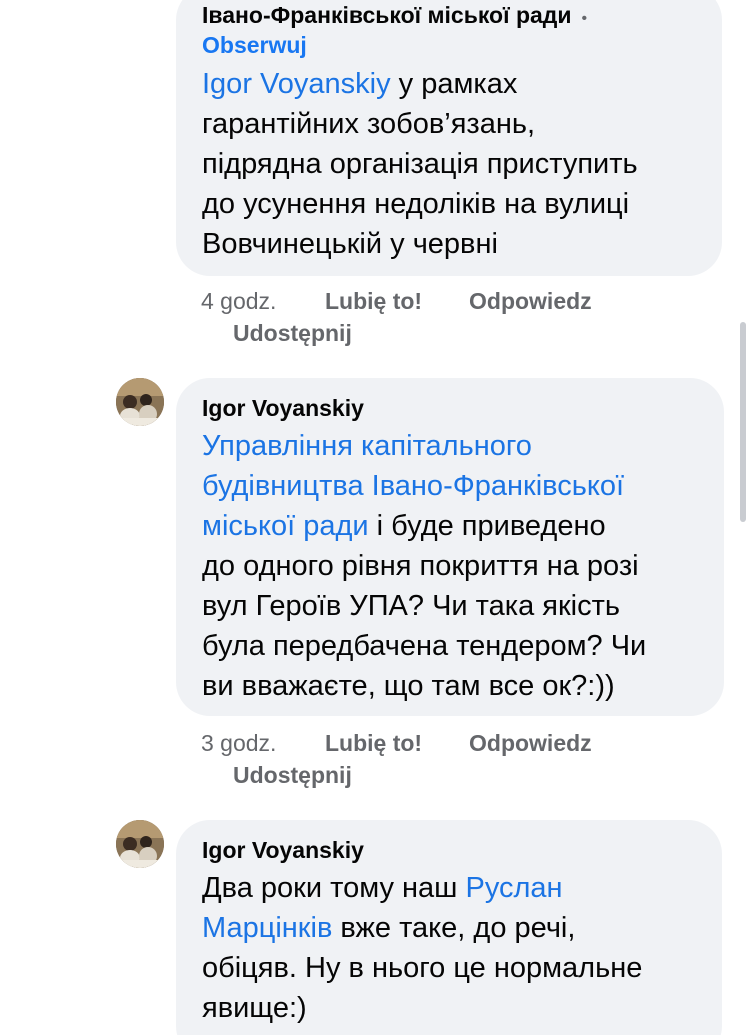 The image size is (750, 1035). I want to click on mention-link: міської ради, so click(285, 526).